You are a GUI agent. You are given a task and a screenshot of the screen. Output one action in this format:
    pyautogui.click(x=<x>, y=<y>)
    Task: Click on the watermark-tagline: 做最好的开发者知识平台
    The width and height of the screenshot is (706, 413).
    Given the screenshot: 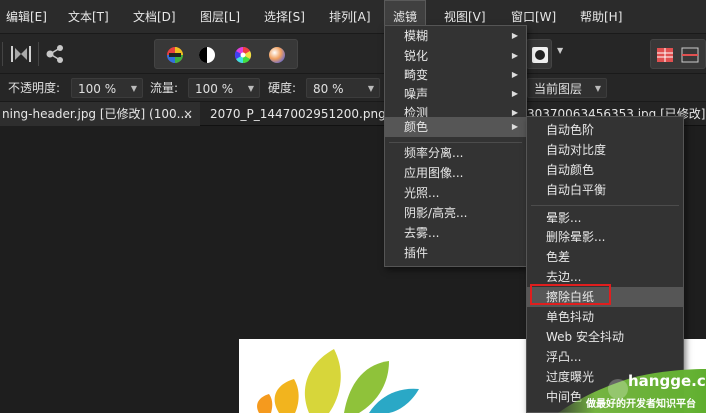 What is the action you would take?
    pyautogui.click(x=641, y=404)
    